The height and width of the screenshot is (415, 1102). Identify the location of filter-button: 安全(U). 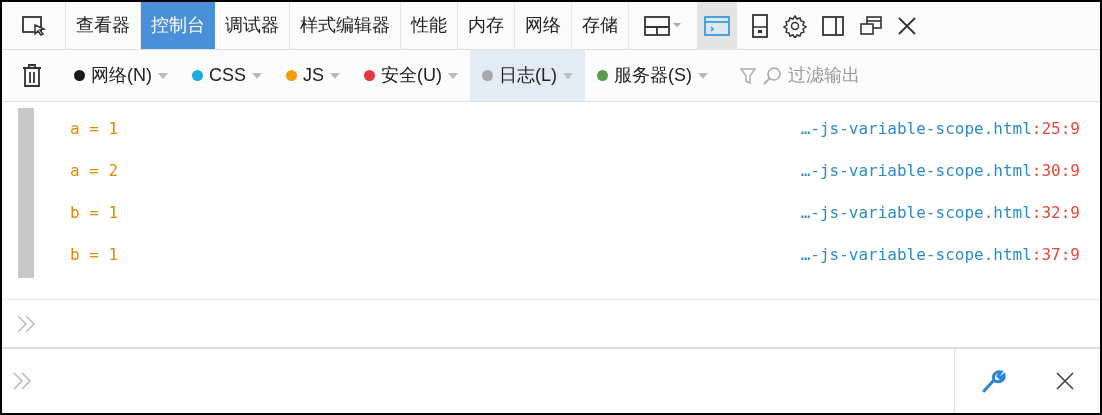
(411, 75).